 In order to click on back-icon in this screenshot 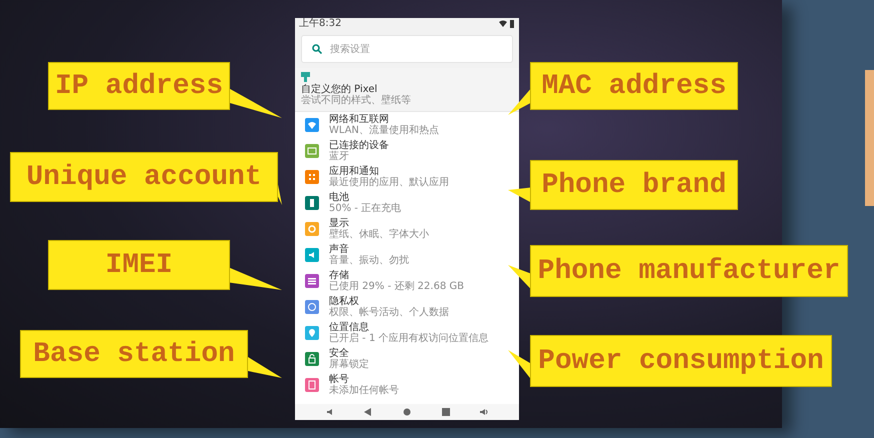, I will do `click(368, 412)`.